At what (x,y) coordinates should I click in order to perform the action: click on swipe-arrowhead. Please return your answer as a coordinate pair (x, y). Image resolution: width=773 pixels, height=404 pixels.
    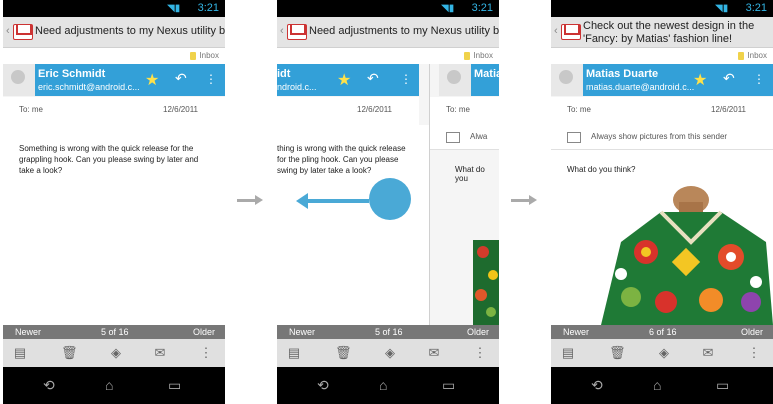
    Looking at the image, I should click on (302, 201).